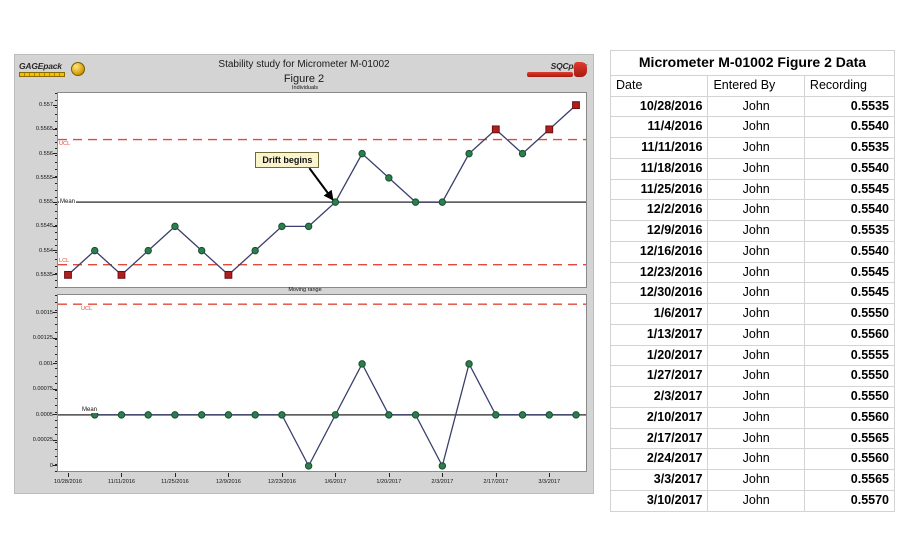  I want to click on cell-date: 12/30/2016, so click(659, 293).